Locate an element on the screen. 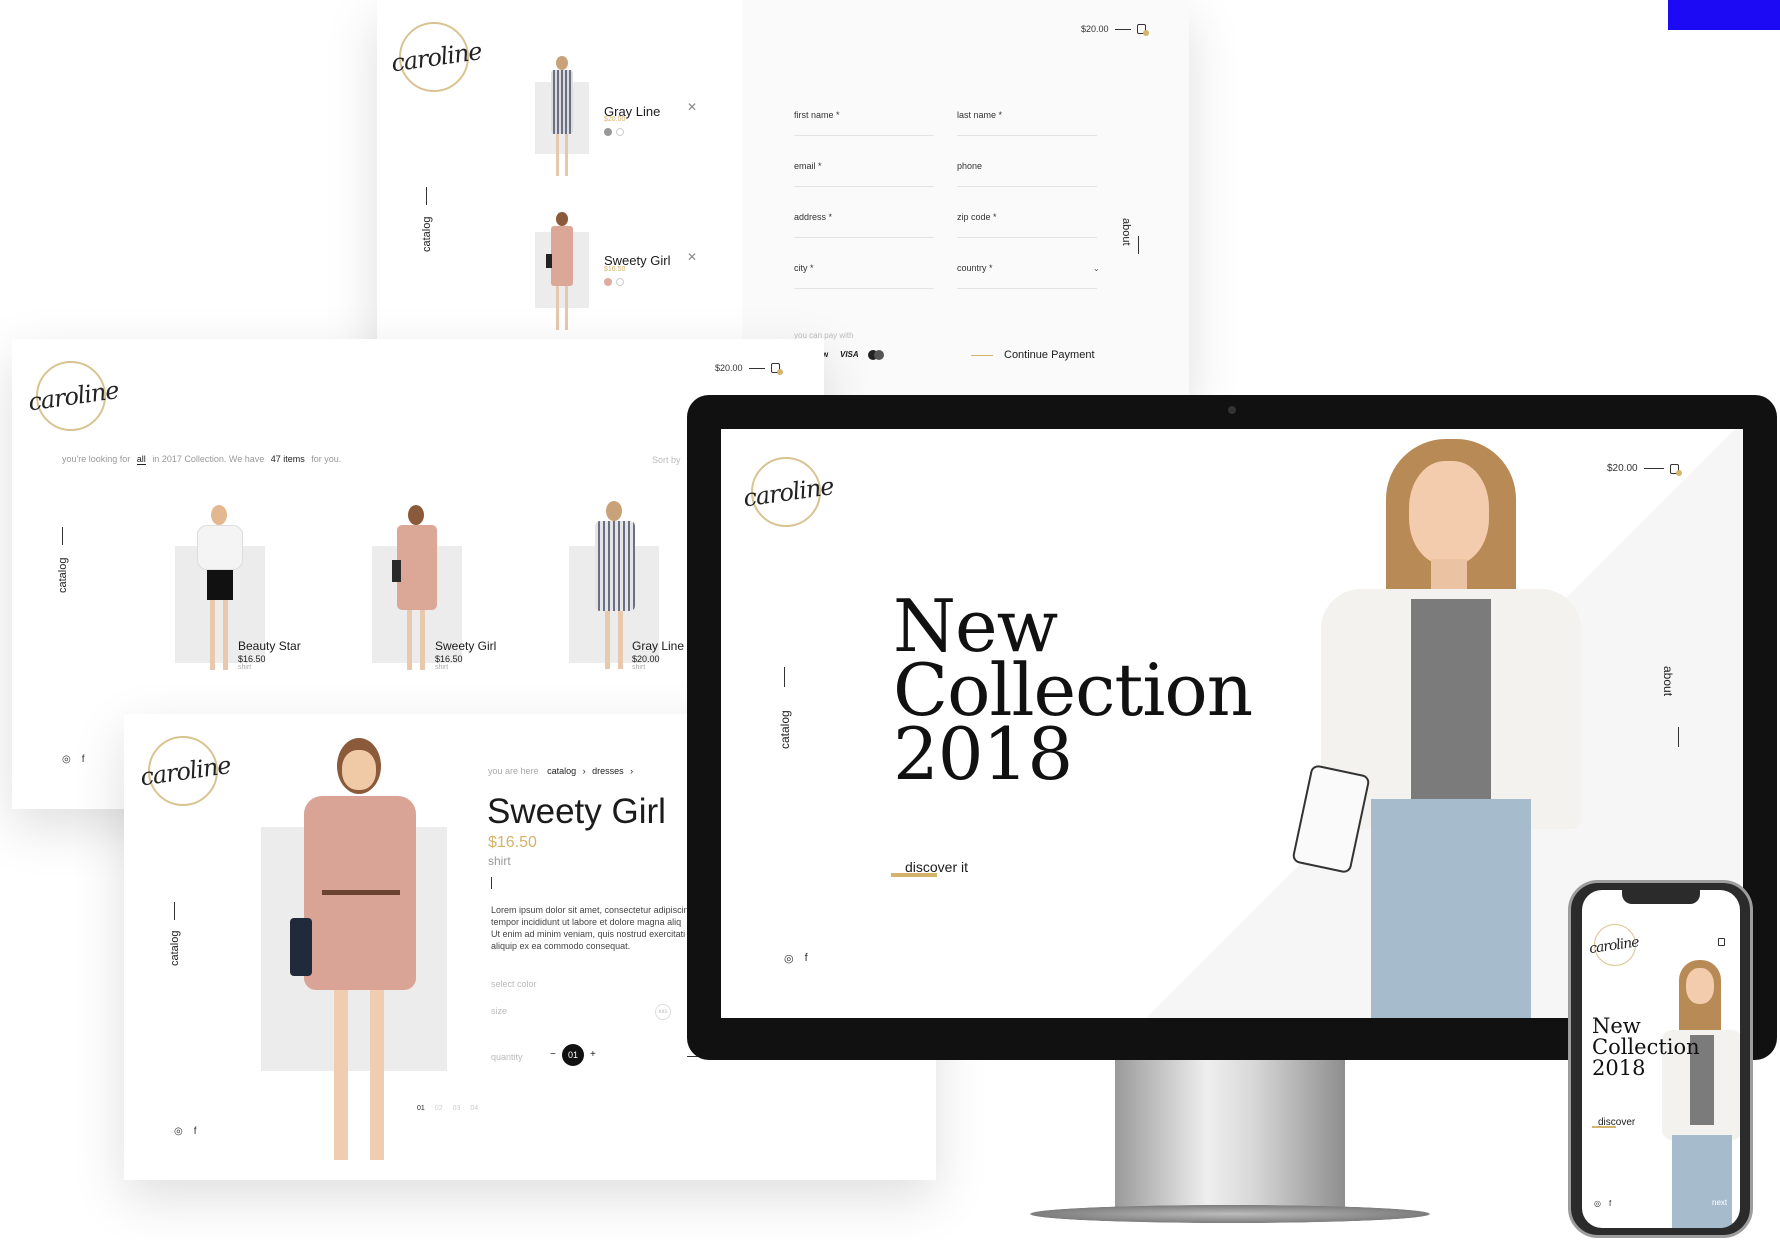  breadcrumb-prefix: you are here is located at coordinates (513, 771).